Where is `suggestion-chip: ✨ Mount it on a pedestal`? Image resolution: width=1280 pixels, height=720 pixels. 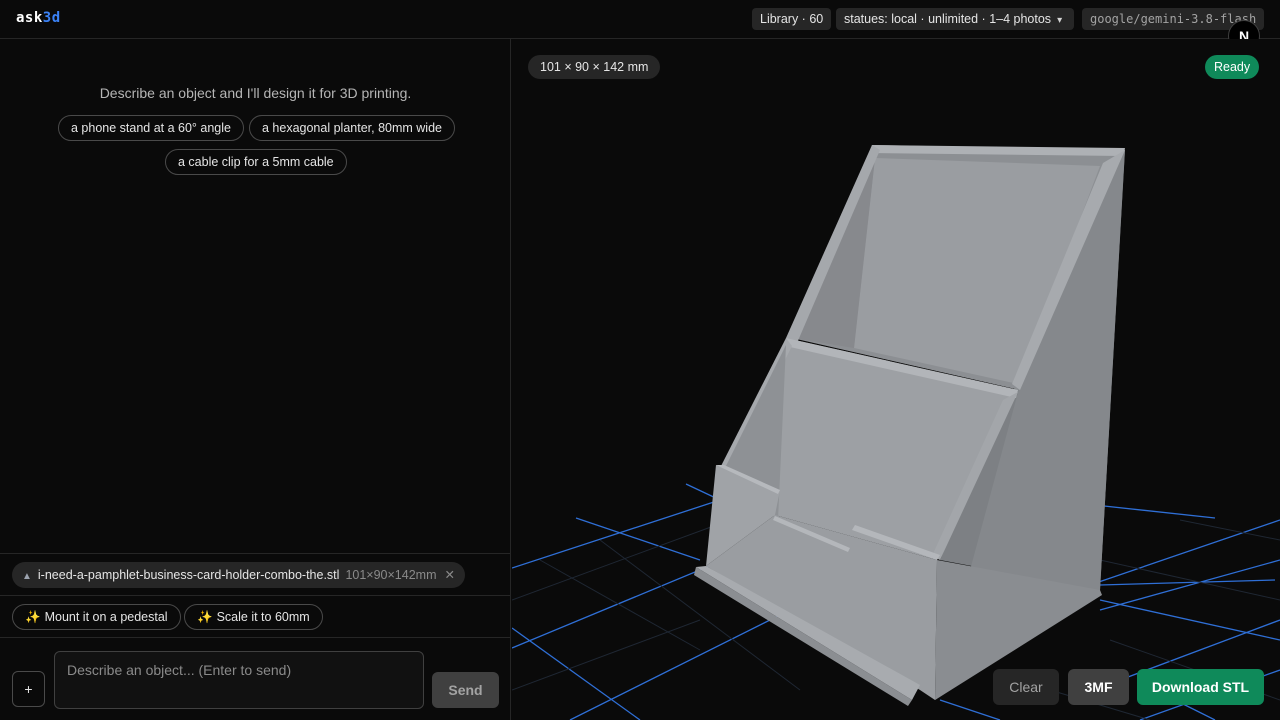
suggestion-chip: ✨ Mount it on a pedestal is located at coordinates (96, 617).